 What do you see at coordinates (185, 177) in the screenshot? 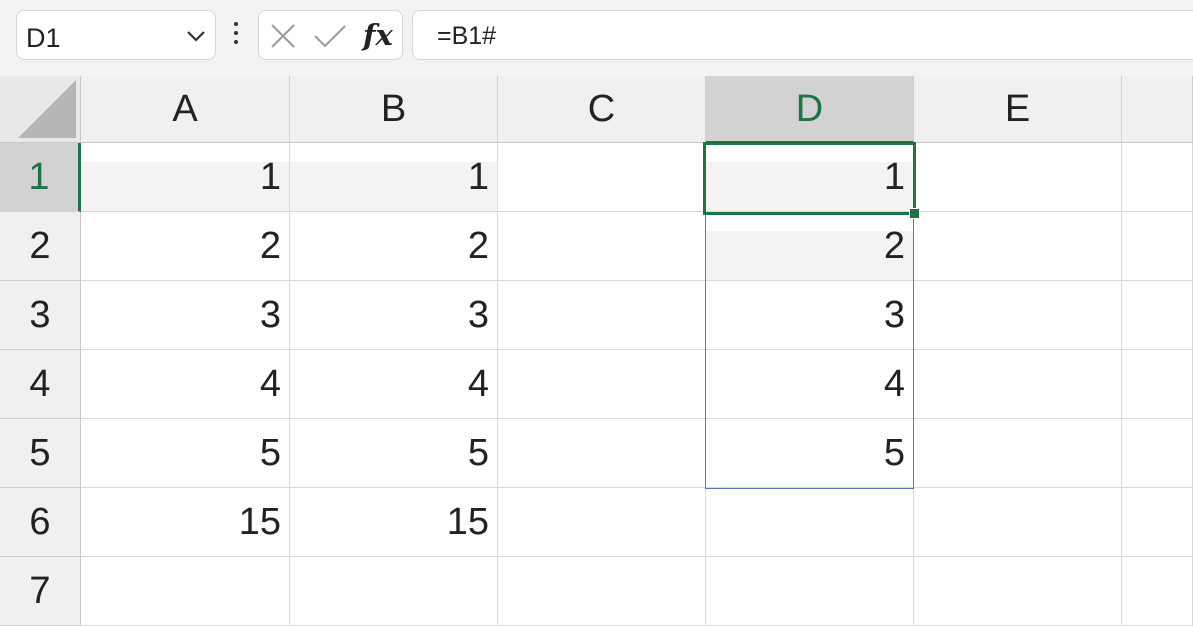
I see `cell-a1: 1` at bounding box center [185, 177].